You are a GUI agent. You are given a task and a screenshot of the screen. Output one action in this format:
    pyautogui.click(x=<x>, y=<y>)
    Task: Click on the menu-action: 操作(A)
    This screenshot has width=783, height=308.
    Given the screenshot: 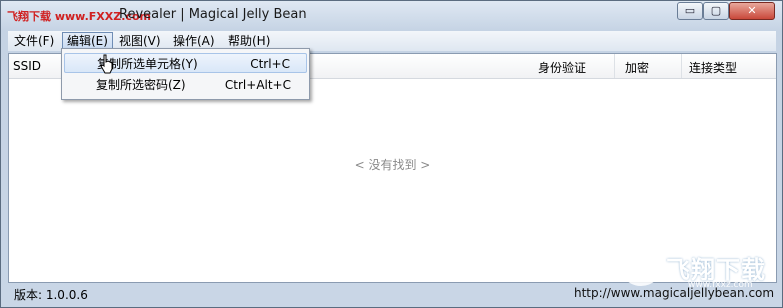 What is the action you would take?
    pyautogui.click(x=194, y=41)
    